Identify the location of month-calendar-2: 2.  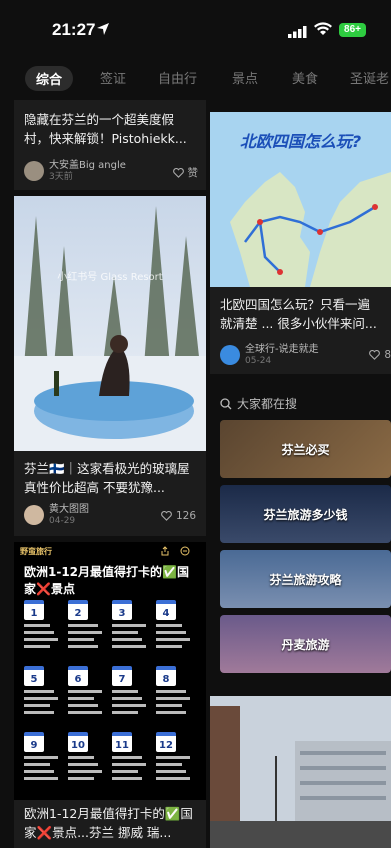
(87, 624).